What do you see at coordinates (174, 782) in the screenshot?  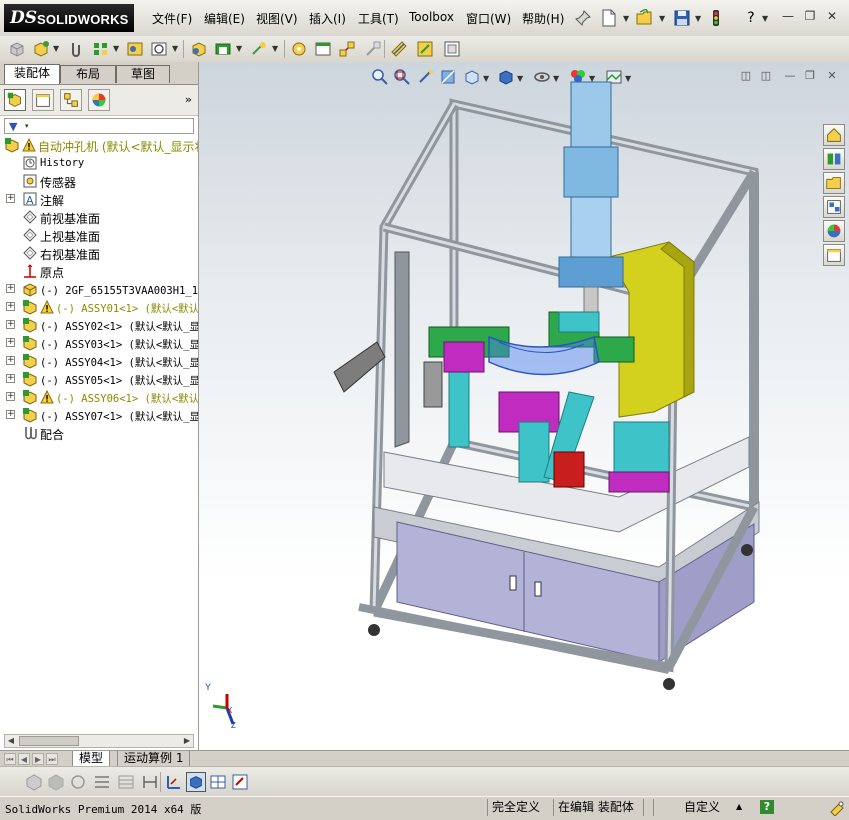 I see `plane-display-icon` at bounding box center [174, 782].